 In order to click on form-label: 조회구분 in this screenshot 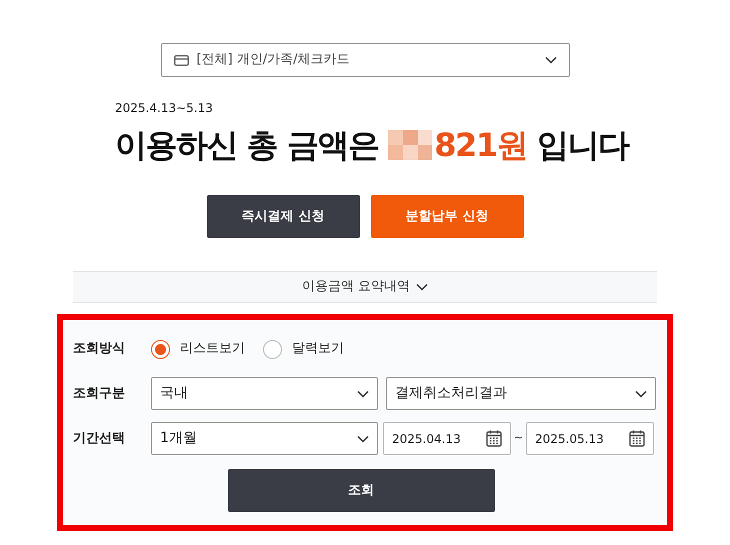, I will do `click(99, 393)`.